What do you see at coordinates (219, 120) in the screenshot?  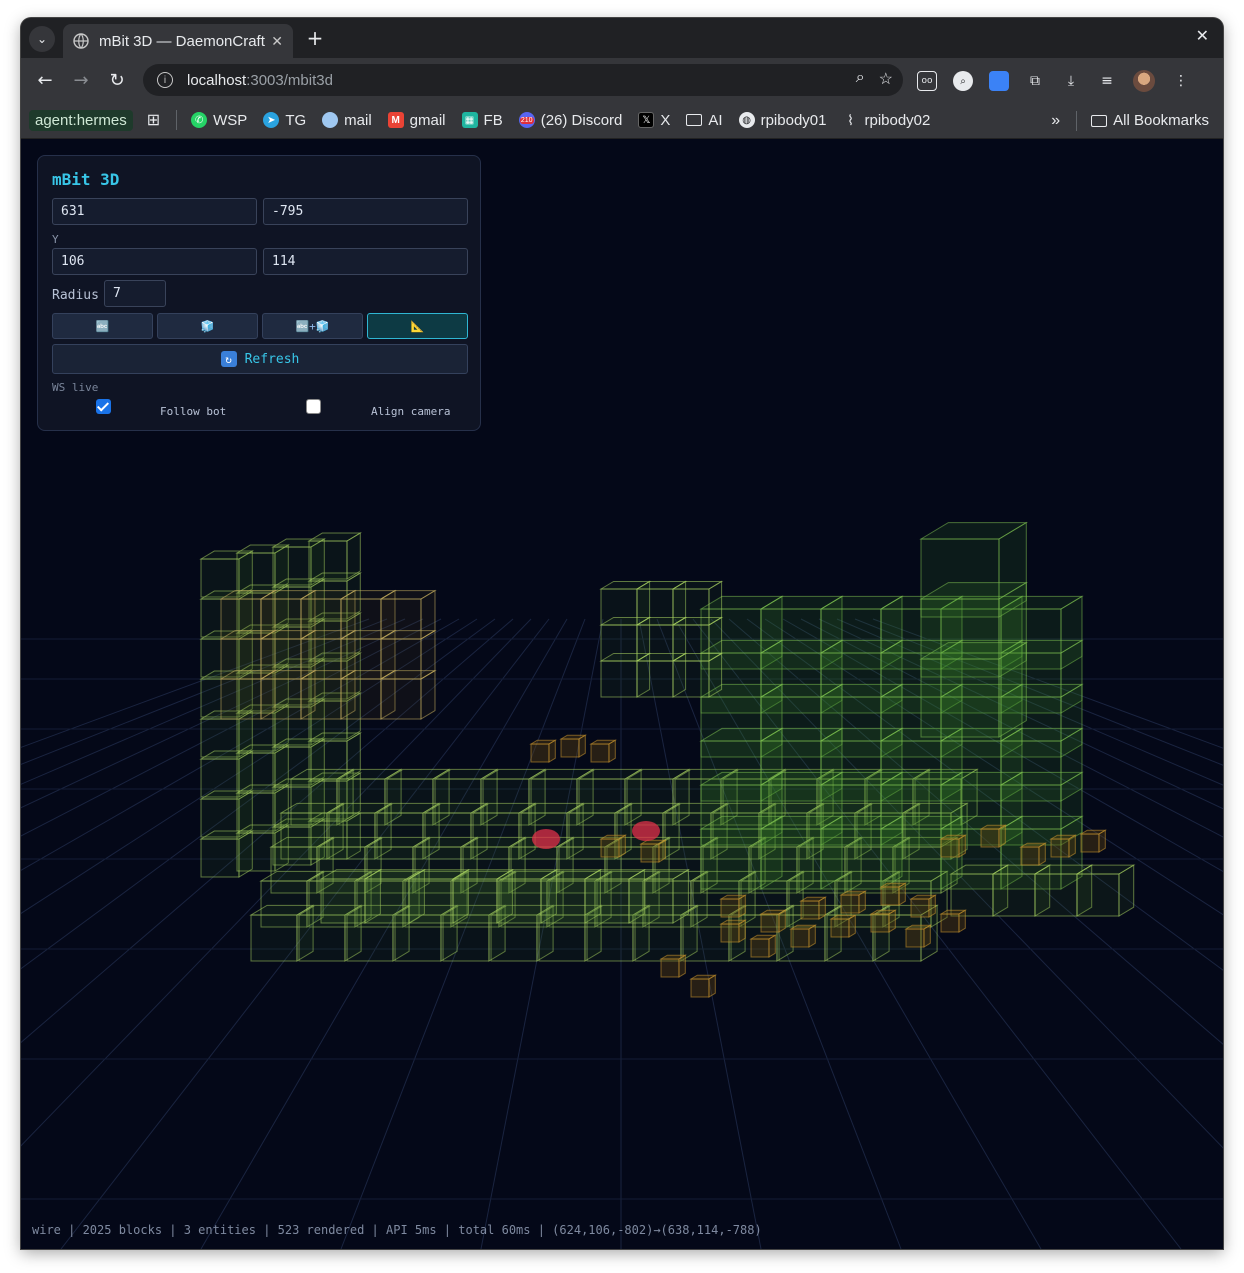 I see `bookmark-wsp: ✆ WSP` at bounding box center [219, 120].